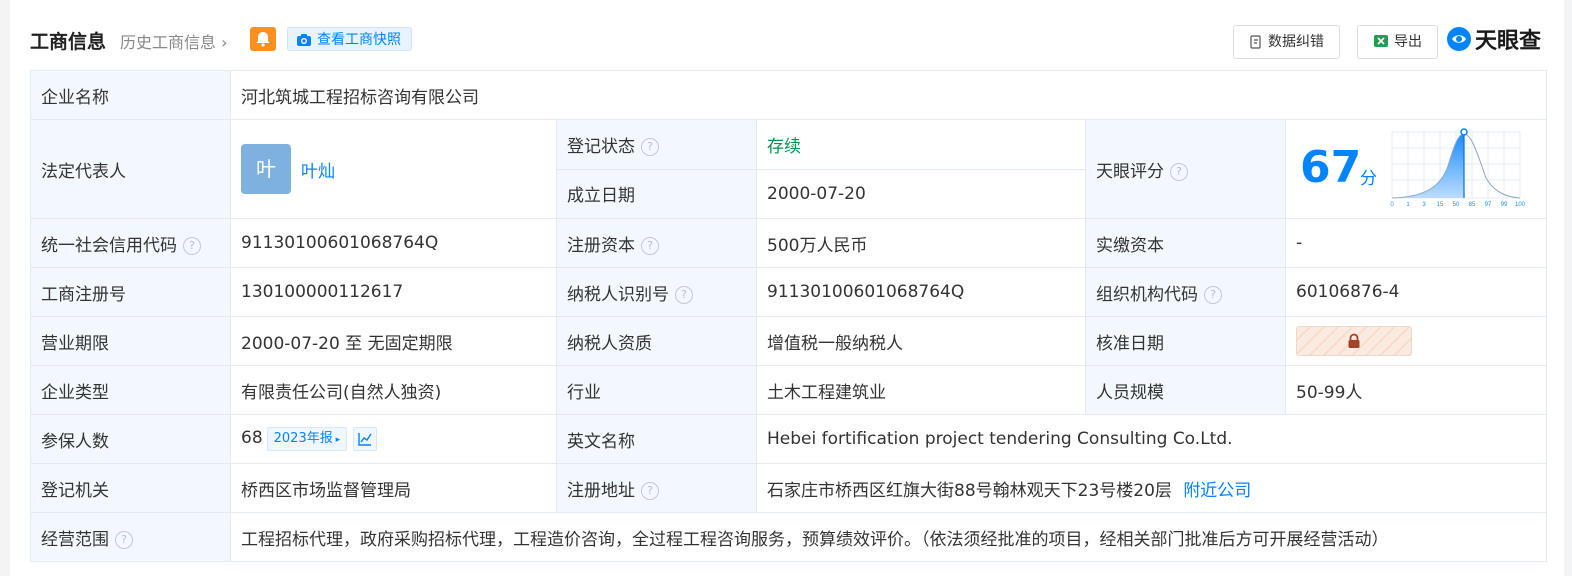 The image size is (1572, 576). Describe the element at coordinates (1488, 205) in the screenshot. I see `score-axis-tick: 97` at that location.